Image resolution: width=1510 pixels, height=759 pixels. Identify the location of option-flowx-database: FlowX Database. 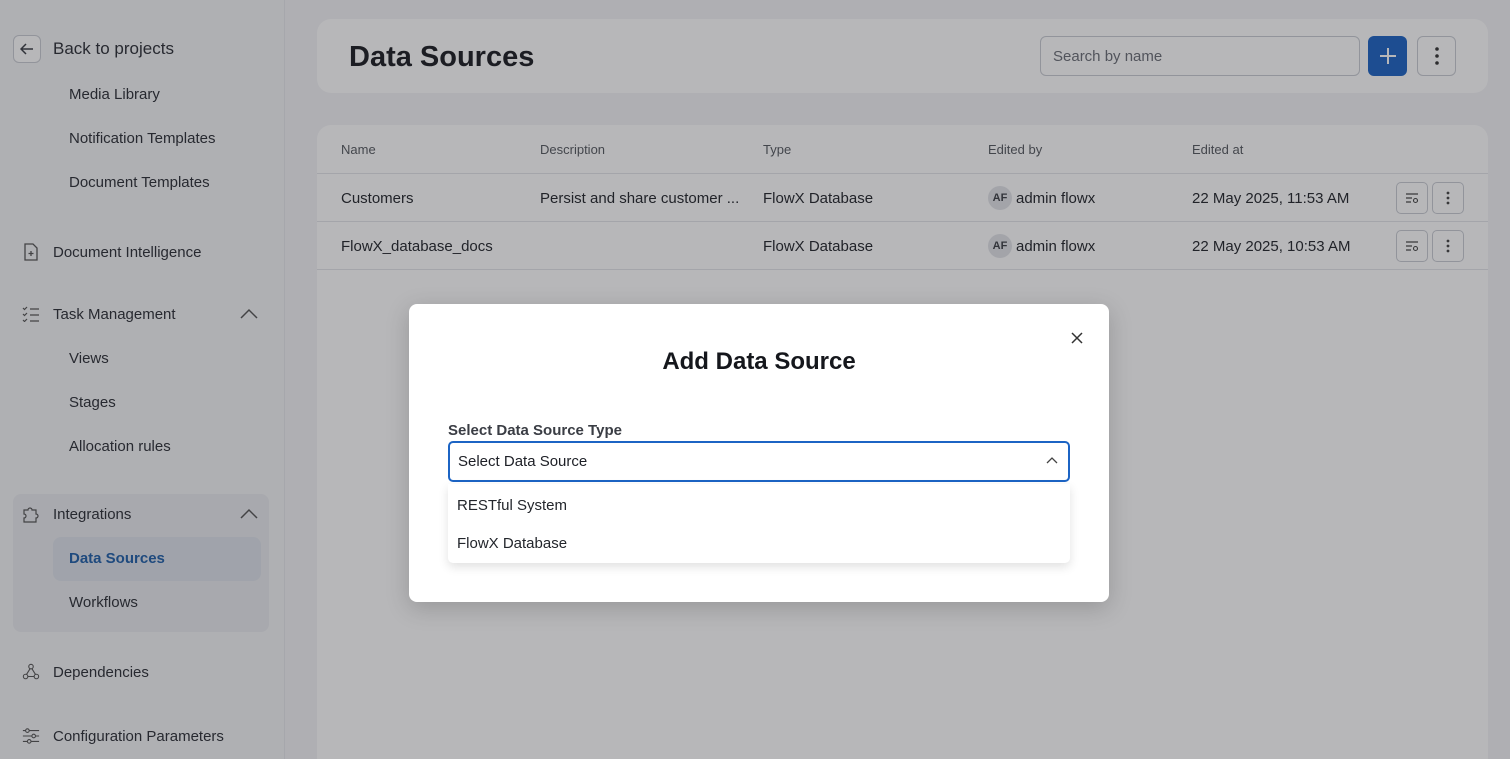
(512, 543).